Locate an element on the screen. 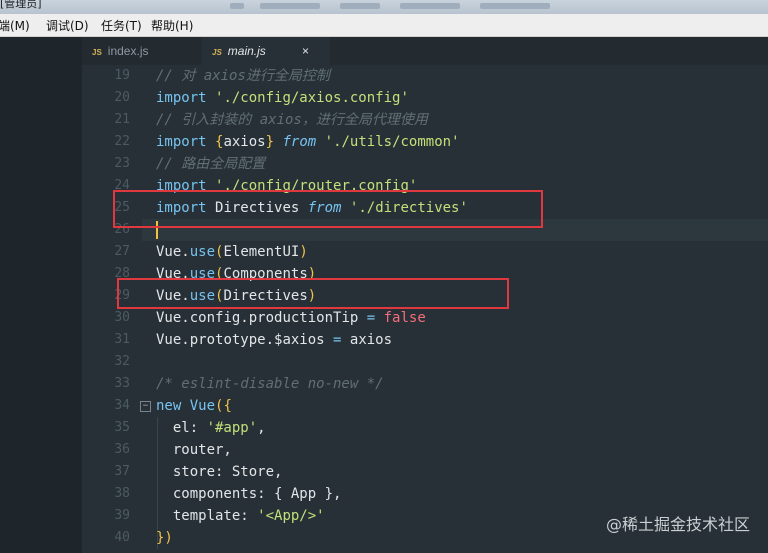  code-line: Vue.prototype.$axios = axios is located at coordinates (274, 340).